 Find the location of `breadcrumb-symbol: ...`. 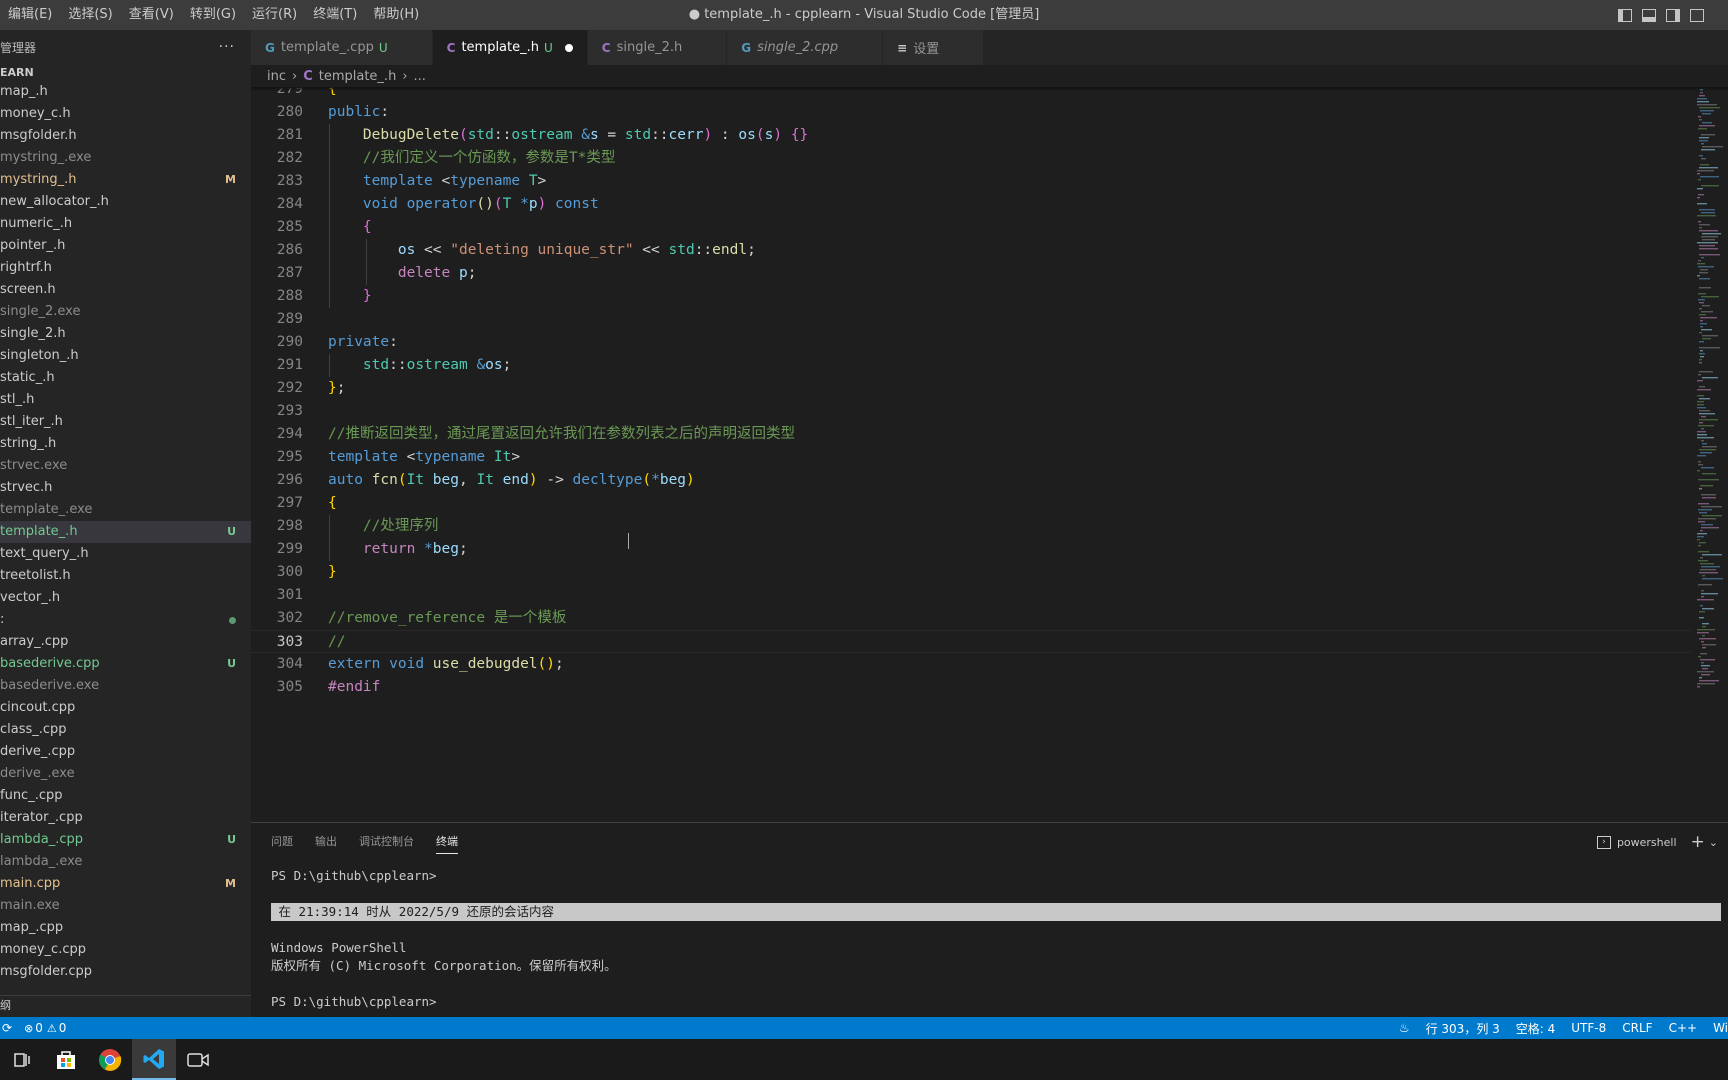

breadcrumb-symbol: ... is located at coordinates (420, 76).